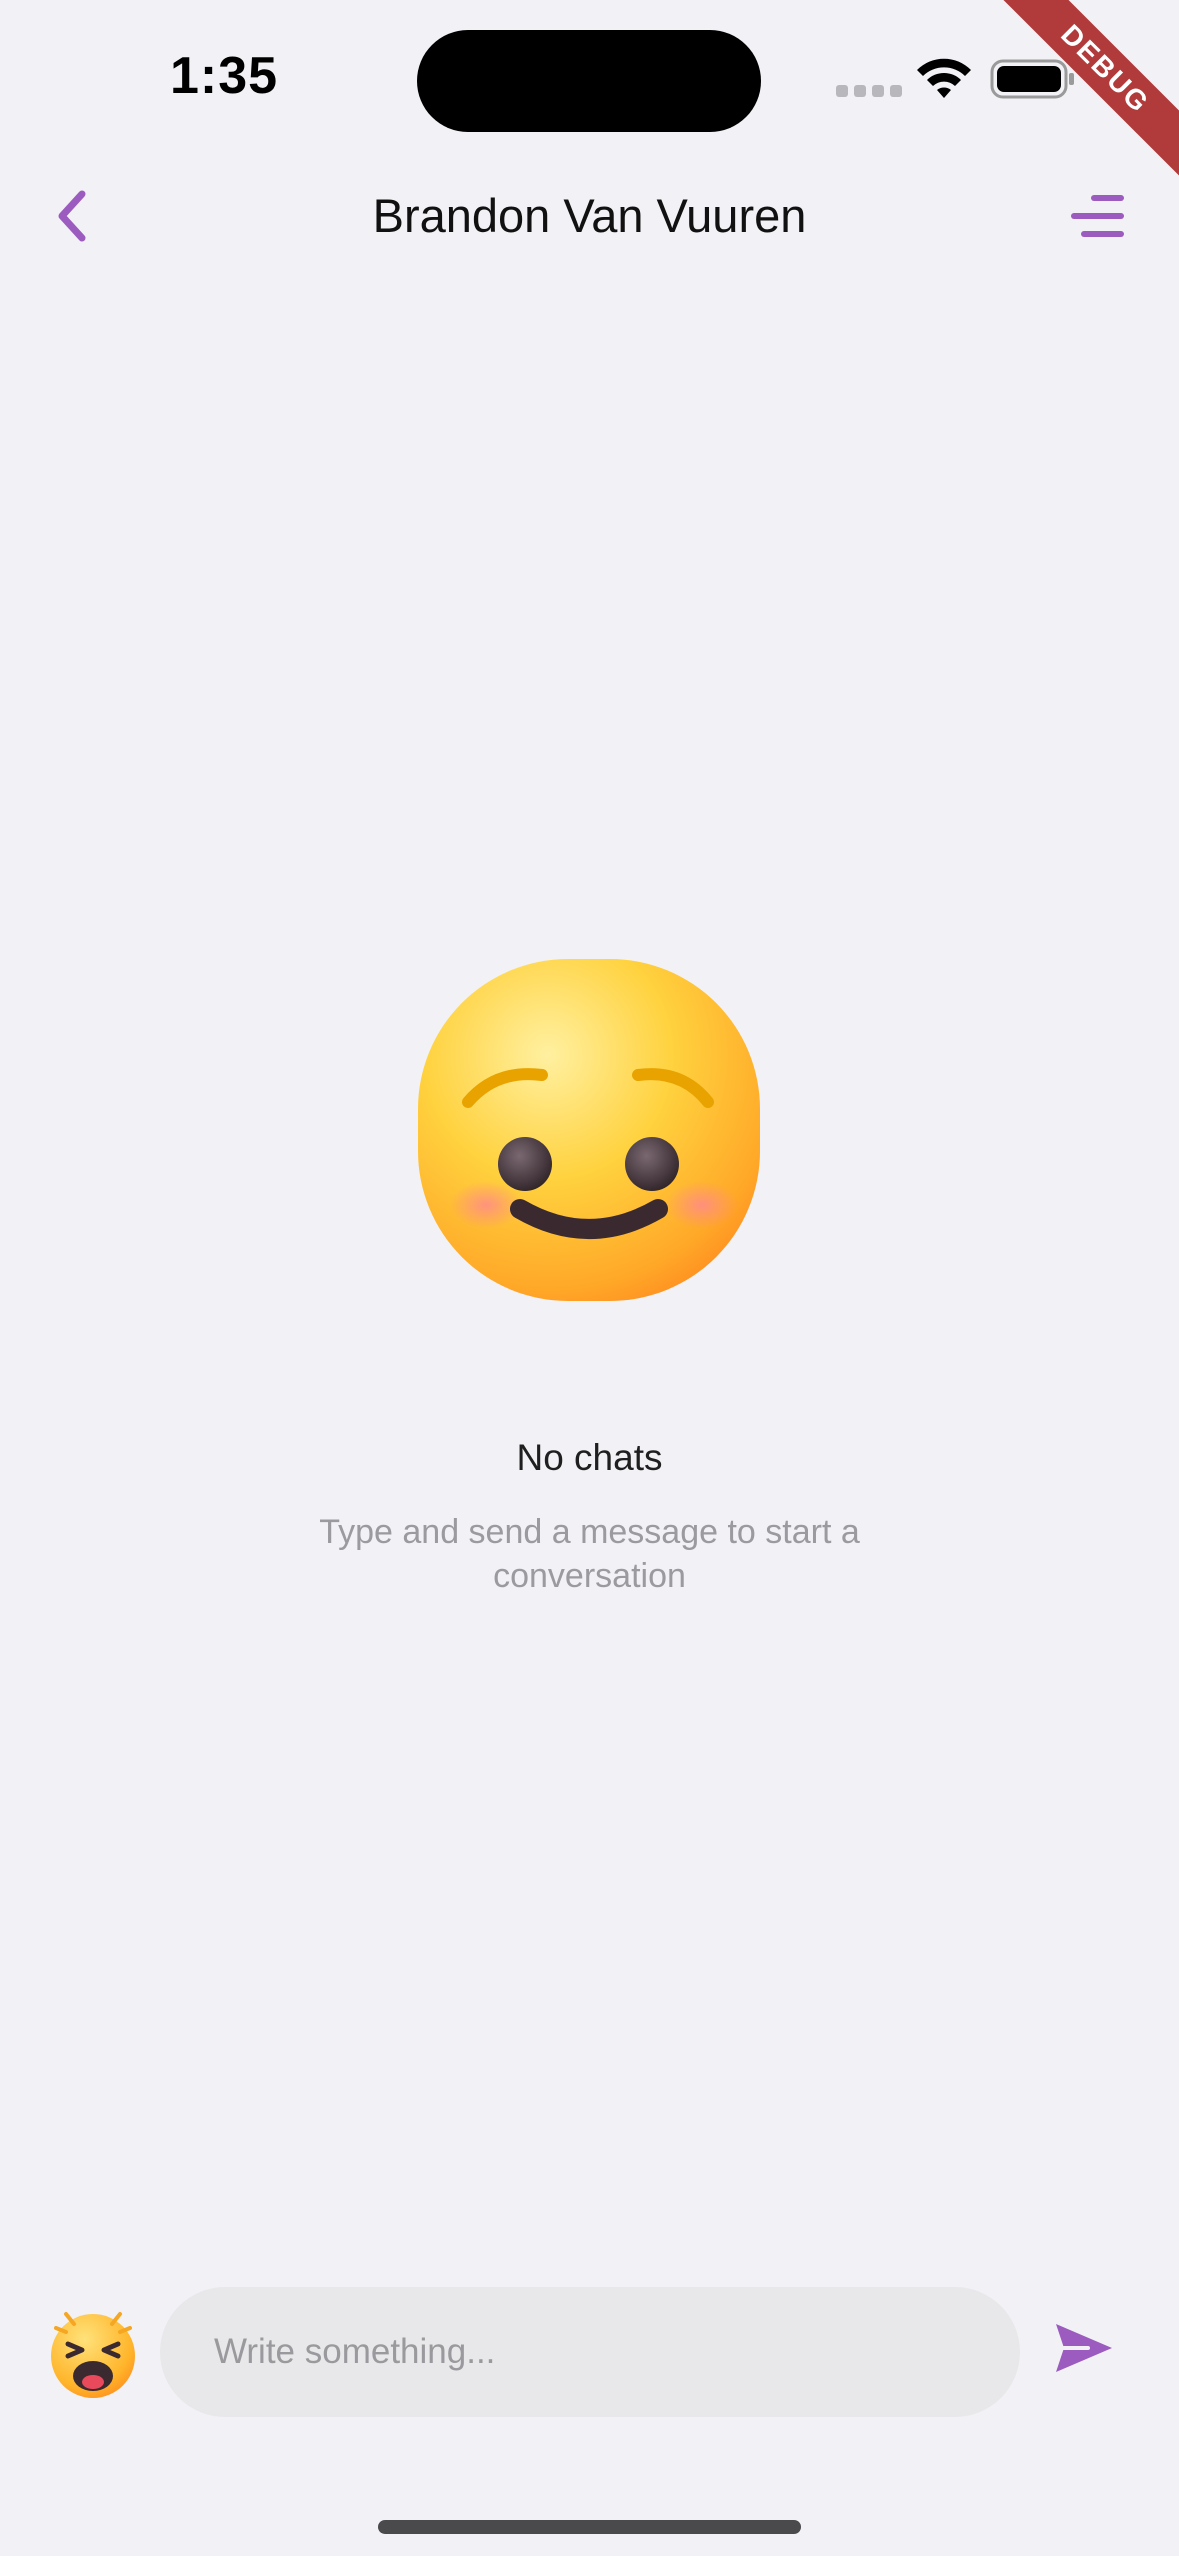  Describe the element at coordinates (589, 1130) in the screenshot. I see `smiling-face-icon` at that location.